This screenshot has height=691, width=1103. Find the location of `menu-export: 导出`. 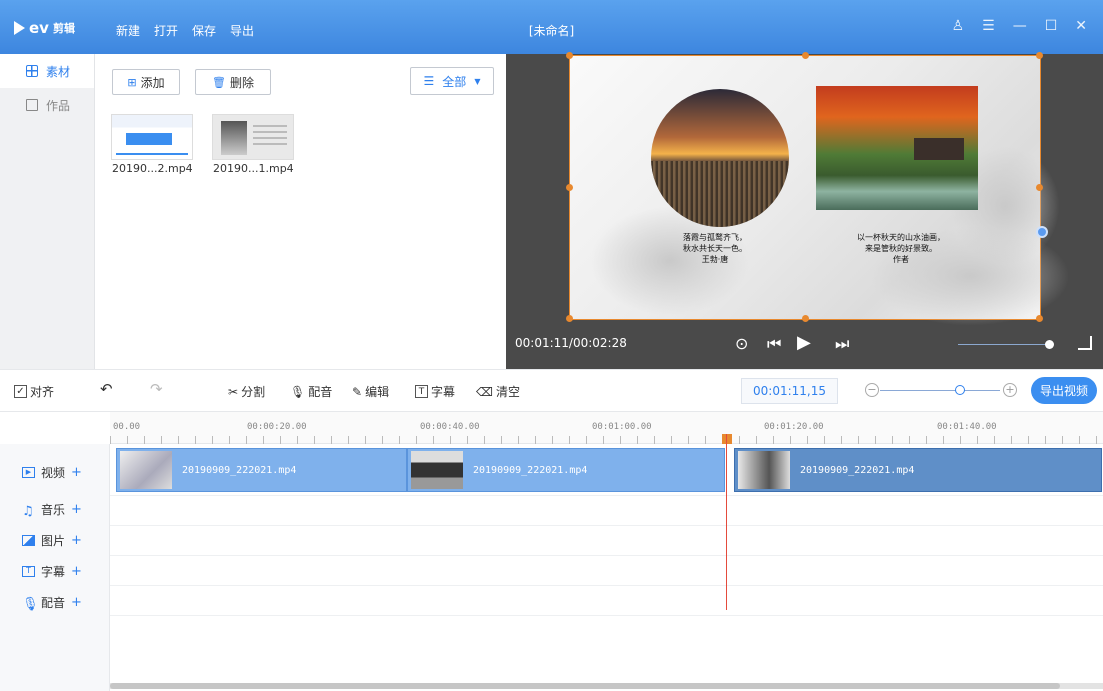

menu-export: 导出 is located at coordinates (242, 30).